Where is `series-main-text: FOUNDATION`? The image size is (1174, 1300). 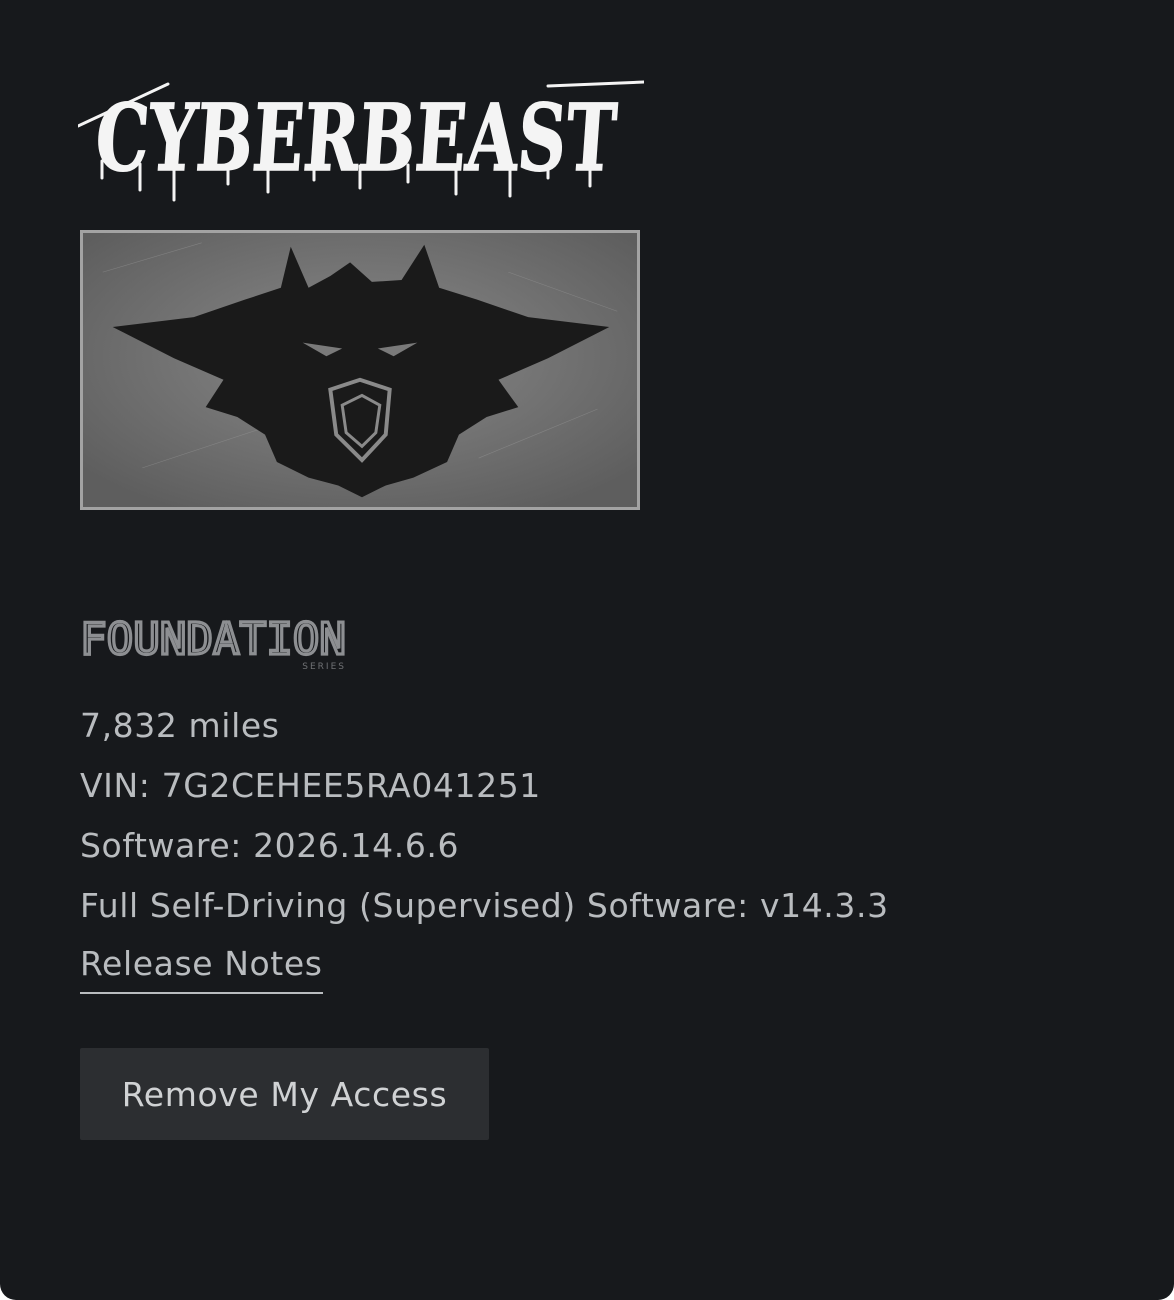
series-main-text: FOUNDATION is located at coordinates (213, 639).